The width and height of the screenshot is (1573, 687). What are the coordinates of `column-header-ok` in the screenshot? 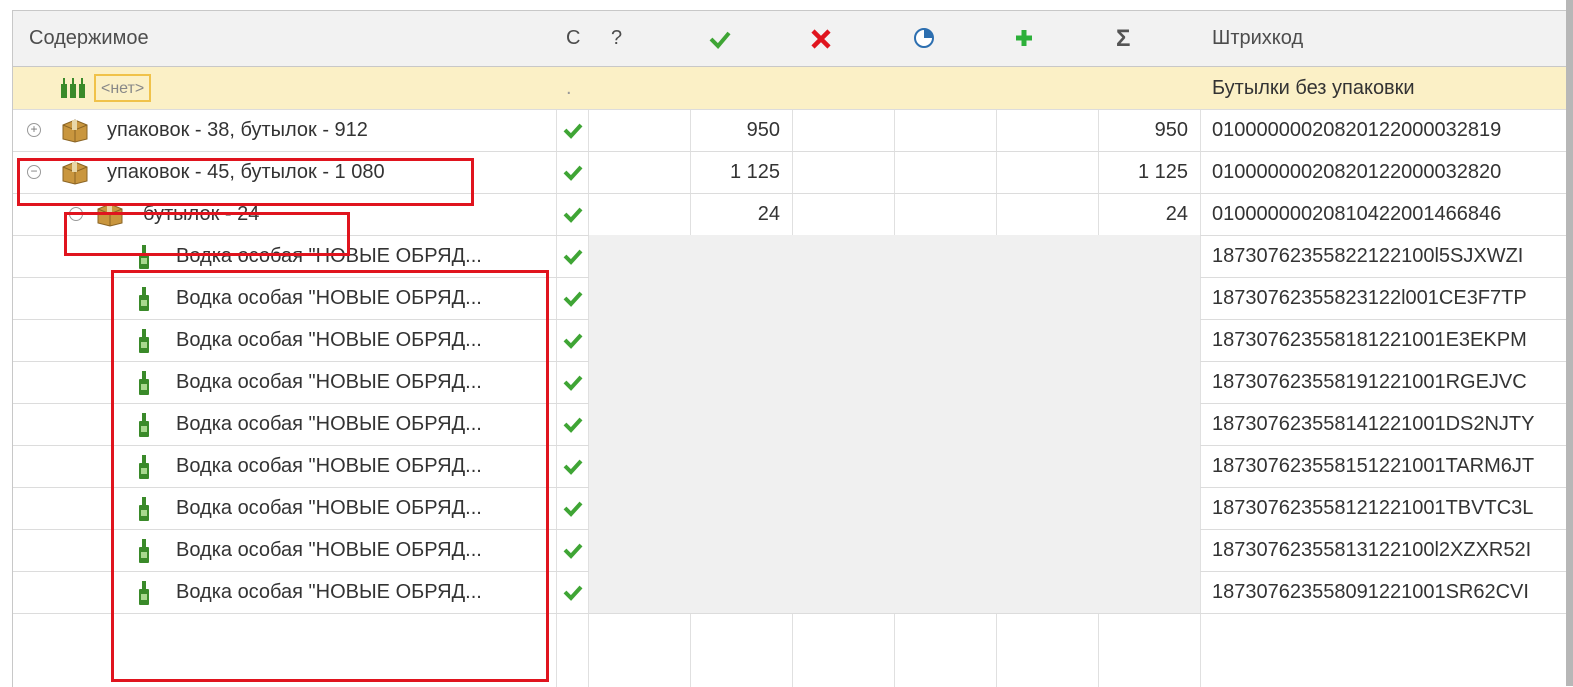 It's located at (738, 38).